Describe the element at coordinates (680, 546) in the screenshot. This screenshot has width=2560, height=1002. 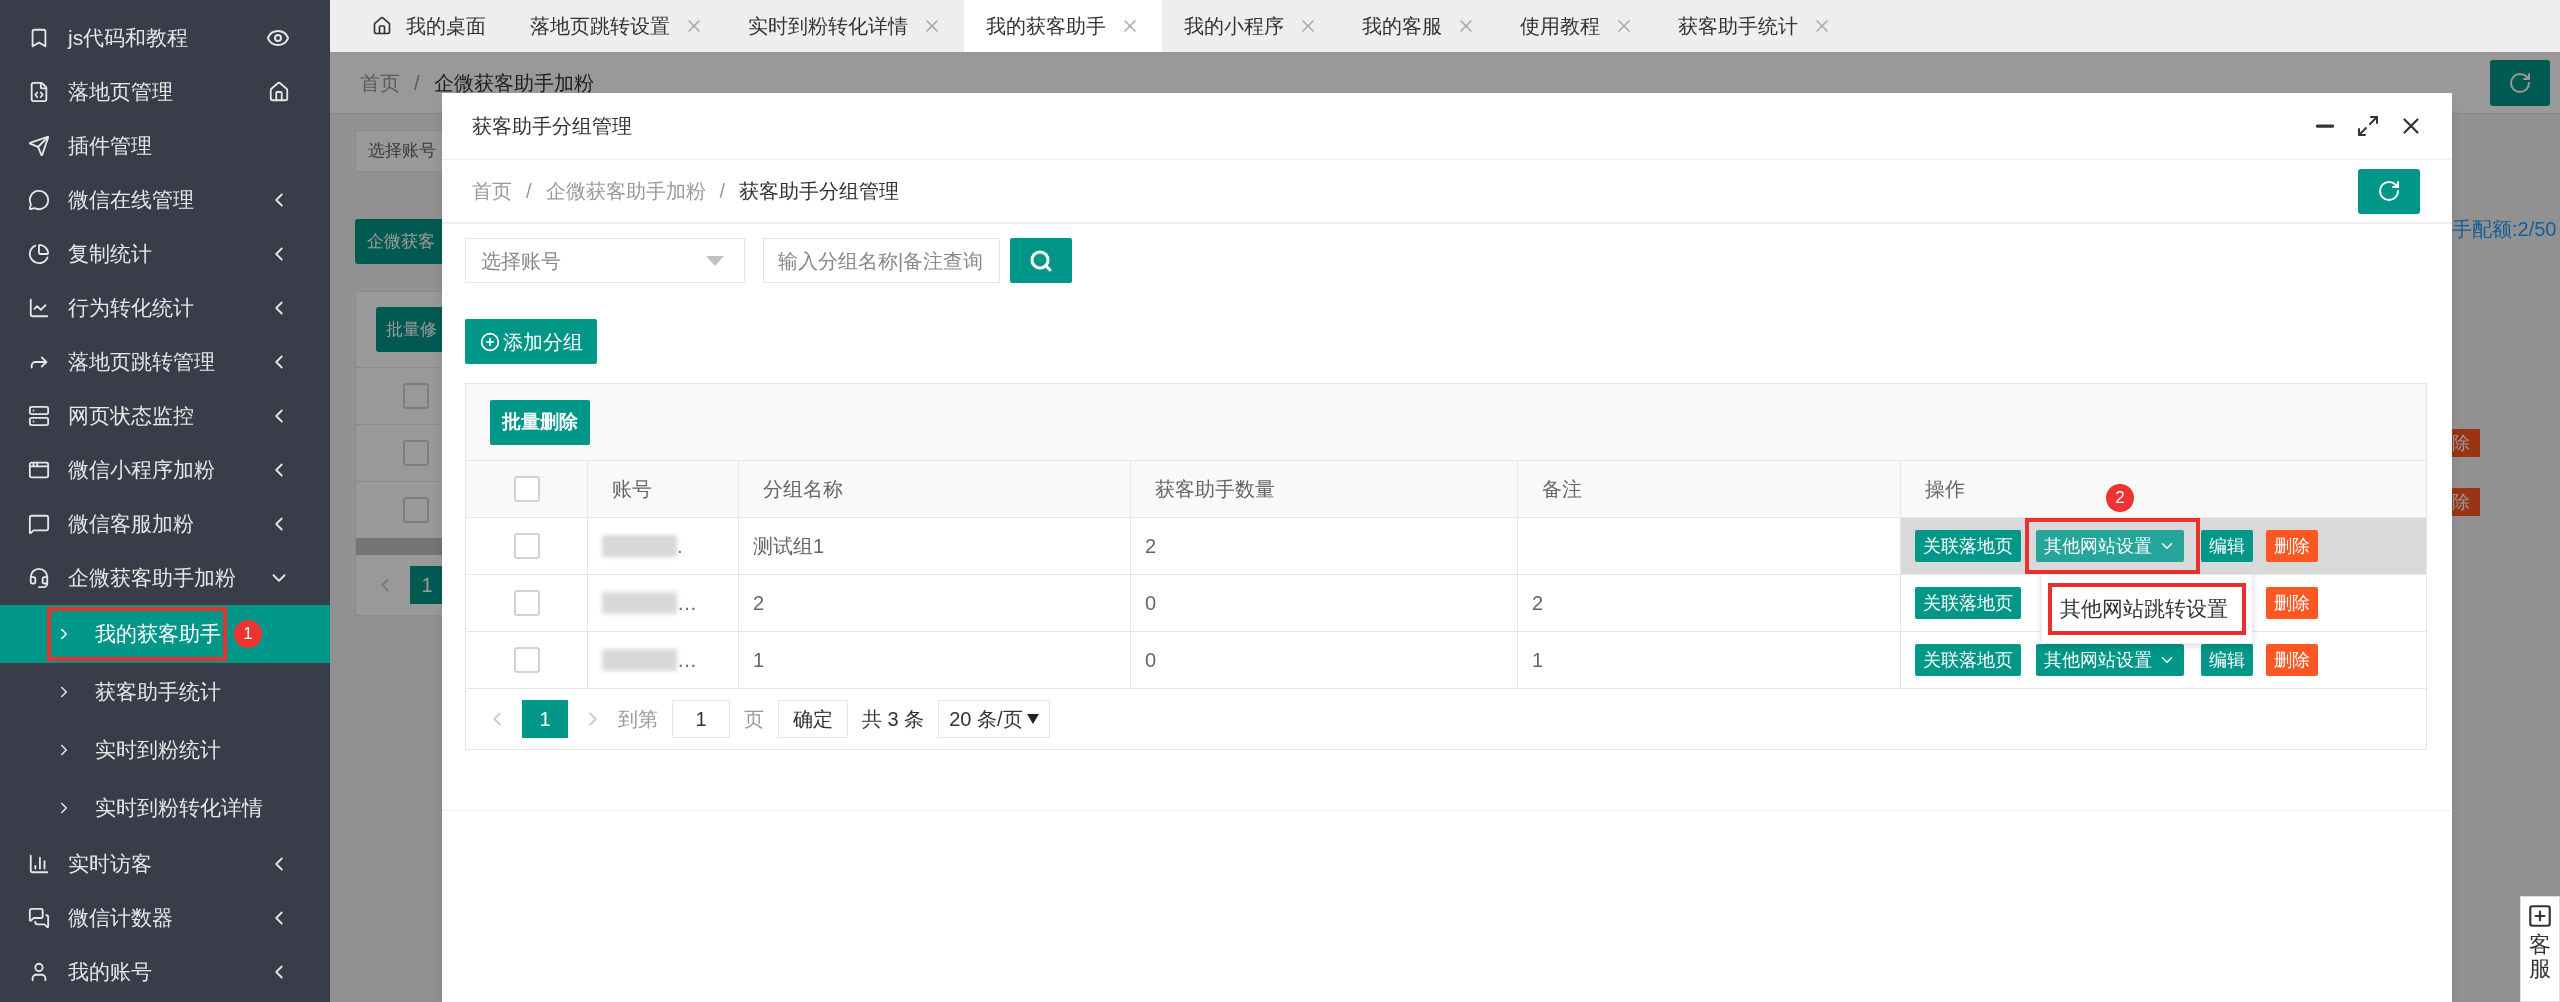
I see `table-cell-text: .` at that location.